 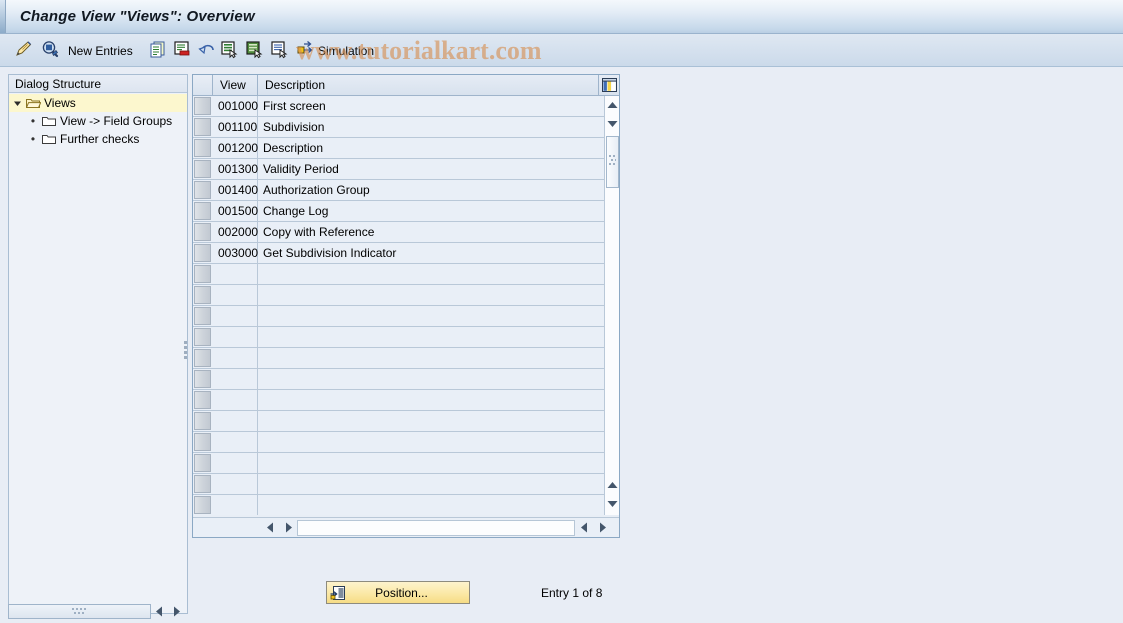 What do you see at coordinates (98, 103) in the screenshot?
I see `sidebar-item-views: Views` at bounding box center [98, 103].